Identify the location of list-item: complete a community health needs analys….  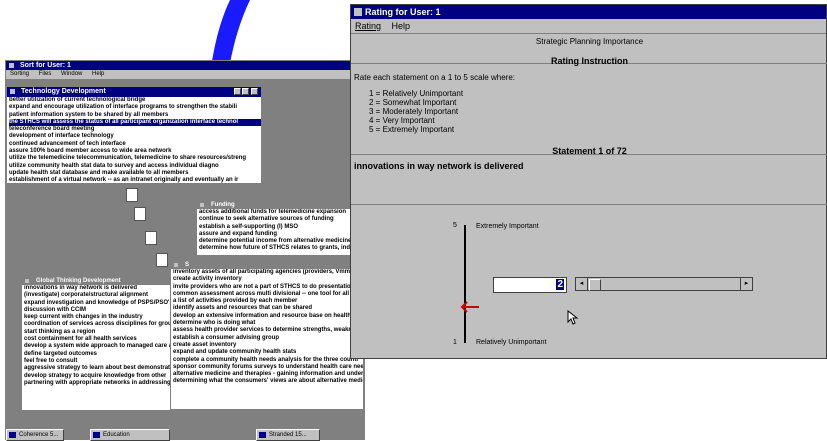
(268, 360).